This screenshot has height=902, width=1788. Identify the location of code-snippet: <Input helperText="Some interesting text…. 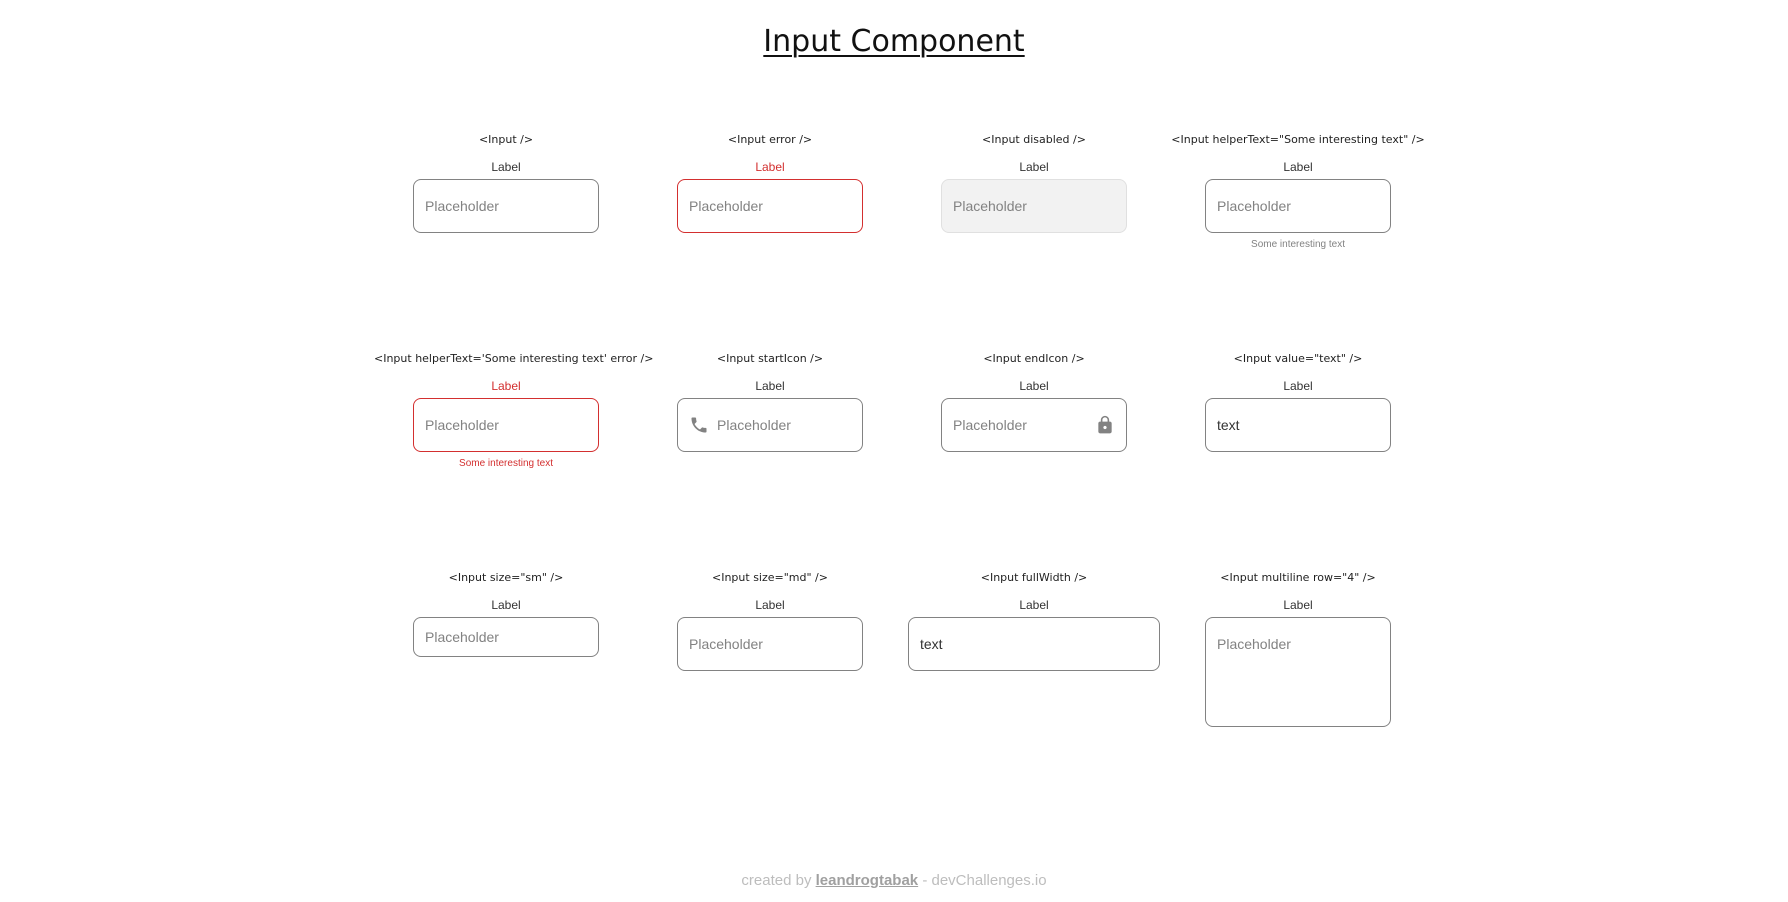
(1298, 139).